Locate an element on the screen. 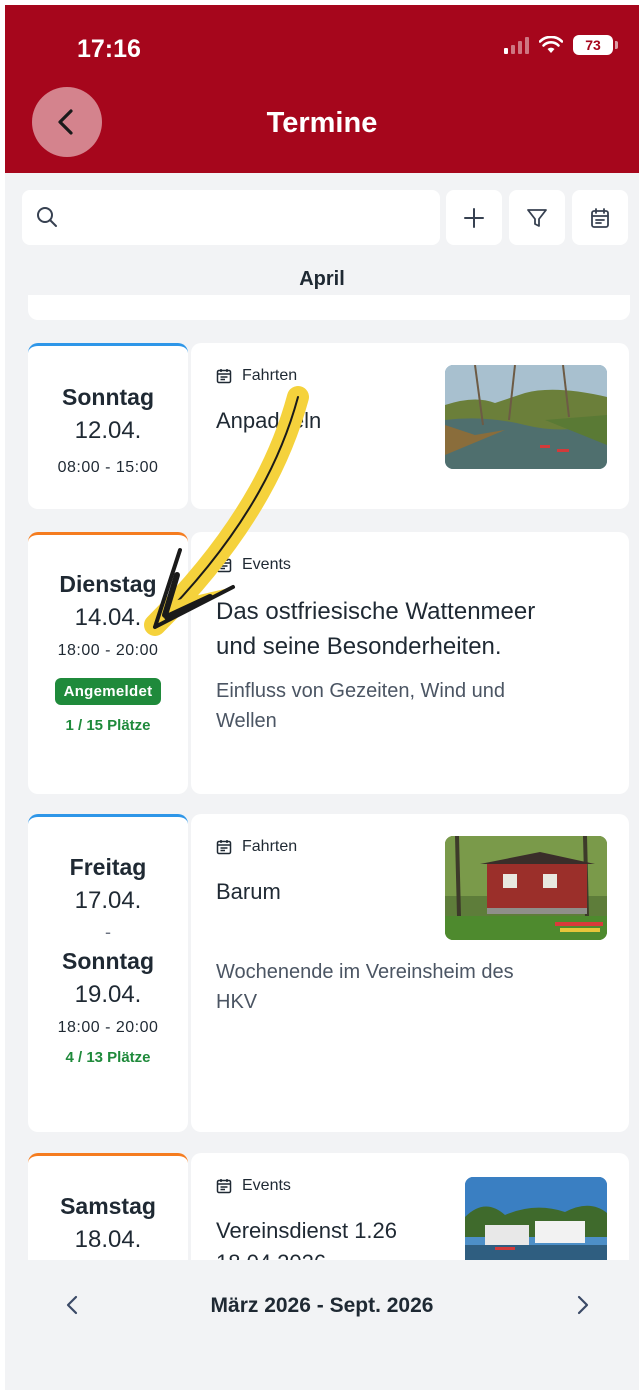 Image resolution: width=644 pixels, height=1390 pixels. chevron-right-icon is located at coordinates (583, 1305).